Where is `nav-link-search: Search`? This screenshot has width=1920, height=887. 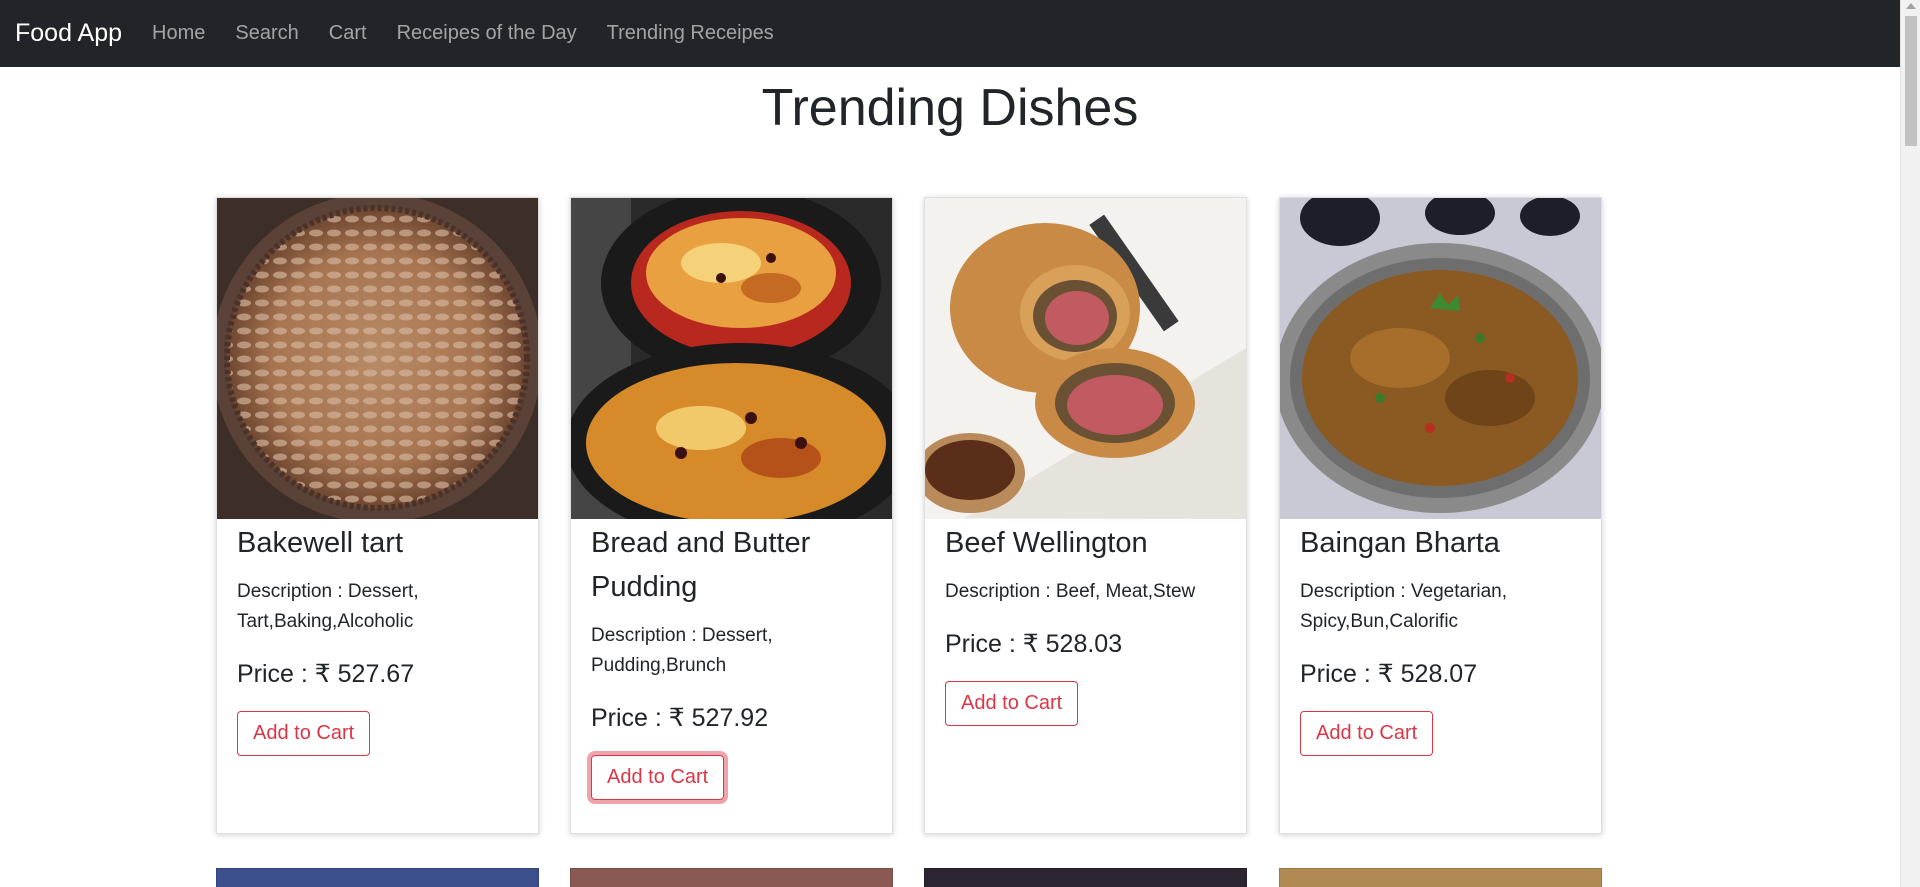
nav-link-search: Search is located at coordinates (266, 33).